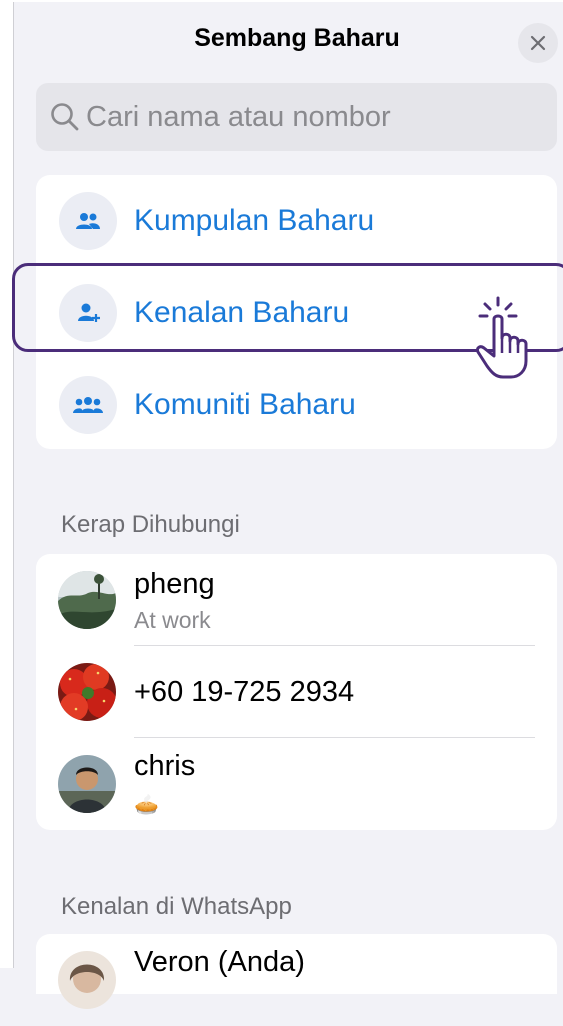 The width and height of the screenshot is (563, 1026). I want to click on new-community-label: Komuniti Baharu, so click(245, 404).